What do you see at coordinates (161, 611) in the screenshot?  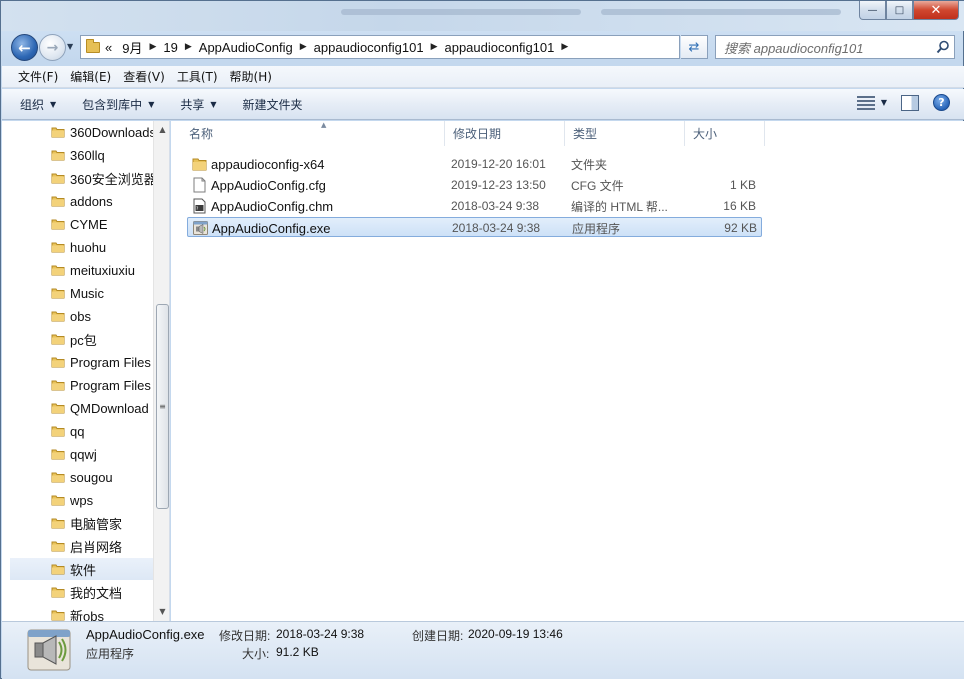 I see `scroll-down-arrow-icon: ▼` at bounding box center [161, 611].